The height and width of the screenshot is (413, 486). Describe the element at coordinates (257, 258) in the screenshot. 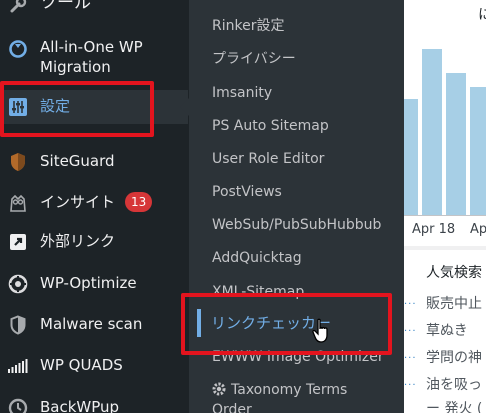

I see `submenu-item-addquicktag: AddQuicktag` at that location.